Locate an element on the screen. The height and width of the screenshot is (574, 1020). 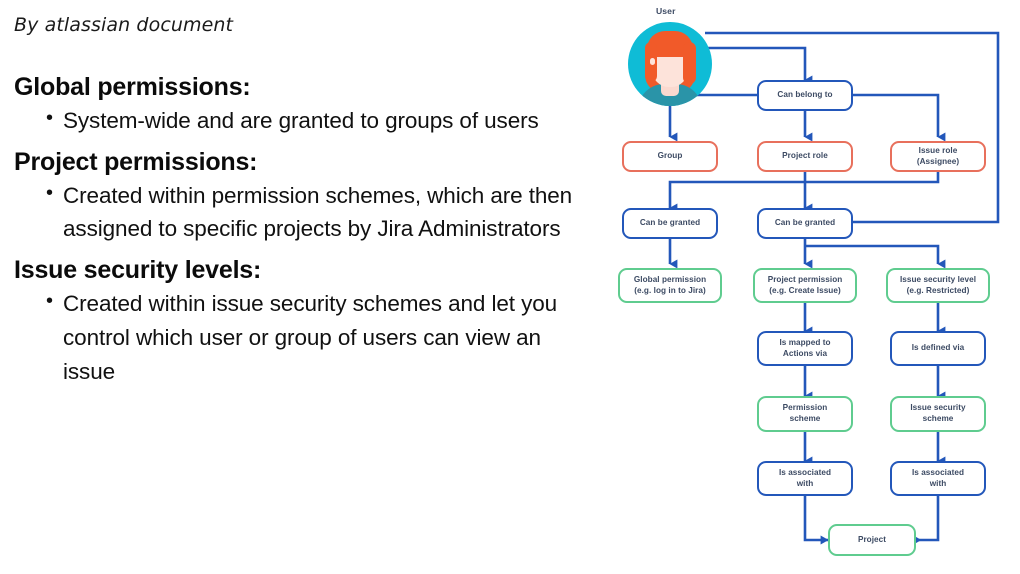
node-project: Project is located at coordinates (872, 540).